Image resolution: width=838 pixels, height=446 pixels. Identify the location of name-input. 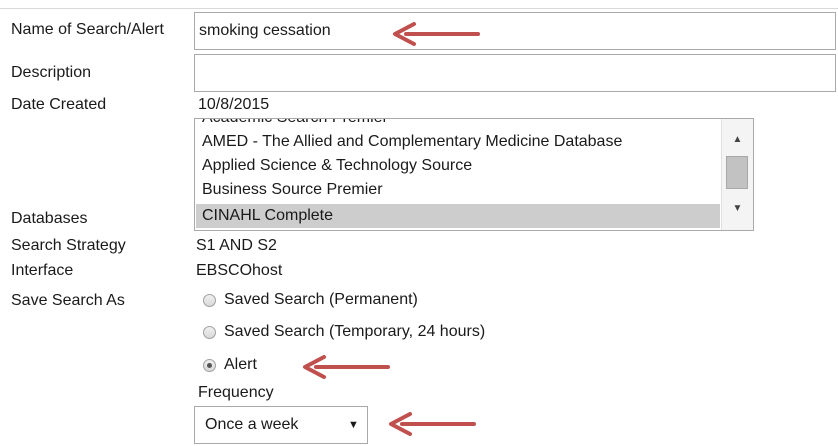
(515, 31).